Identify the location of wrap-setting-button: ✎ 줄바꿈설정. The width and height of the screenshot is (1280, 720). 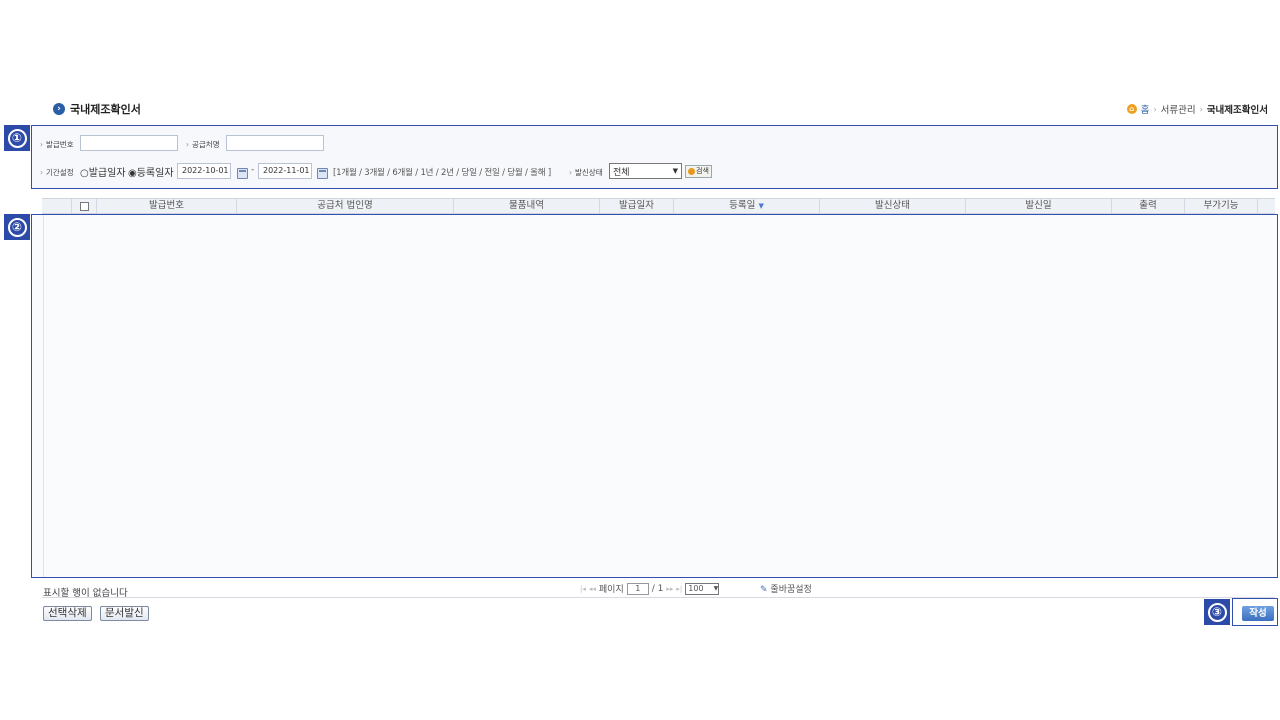
(786, 588).